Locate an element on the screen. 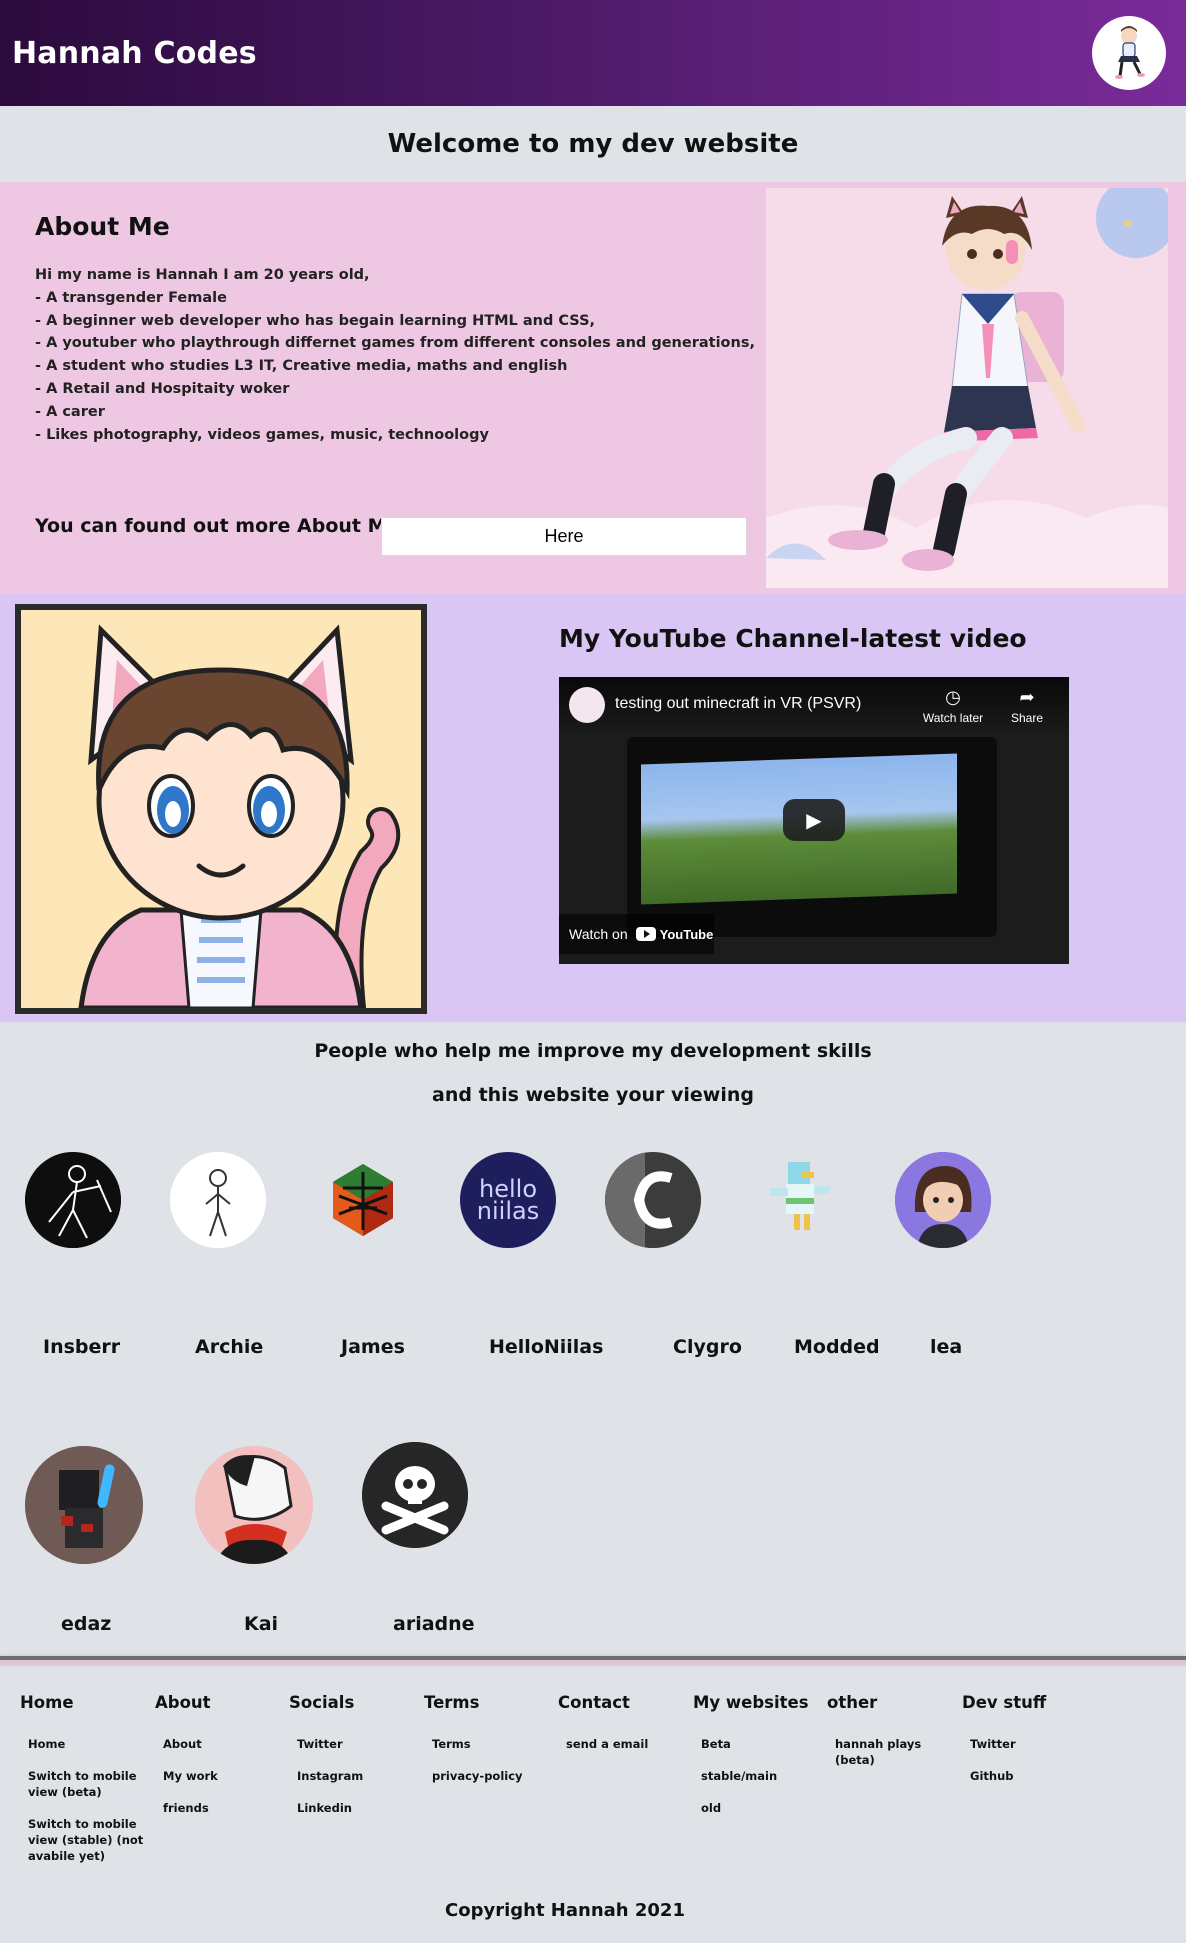 The height and width of the screenshot is (1943, 1186). channel-avatar-icon is located at coordinates (587, 705).